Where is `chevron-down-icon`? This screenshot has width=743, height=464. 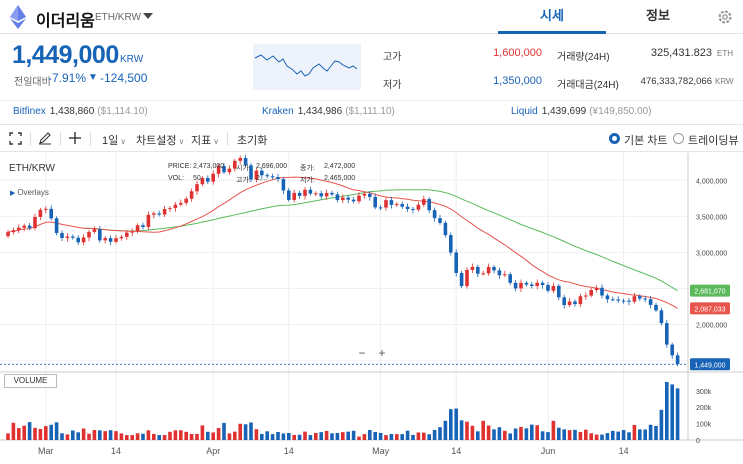
chevron-down-icon is located at coordinates (148, 16).